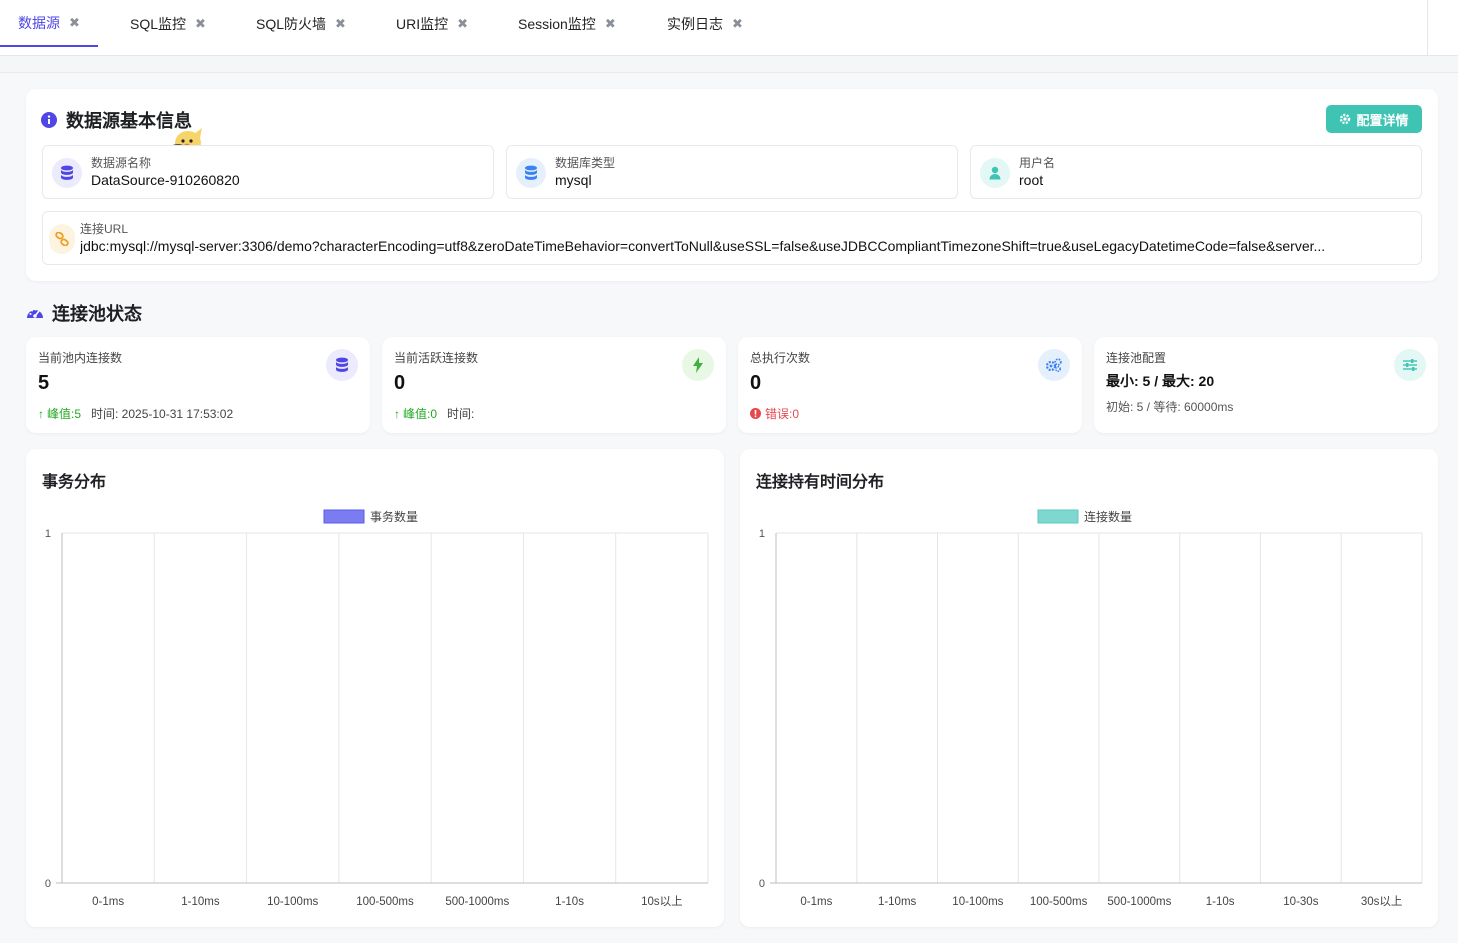 This screenshot has width=1458, height=943. I want to click on peak-value: 峰值:5, so click(64, 414).